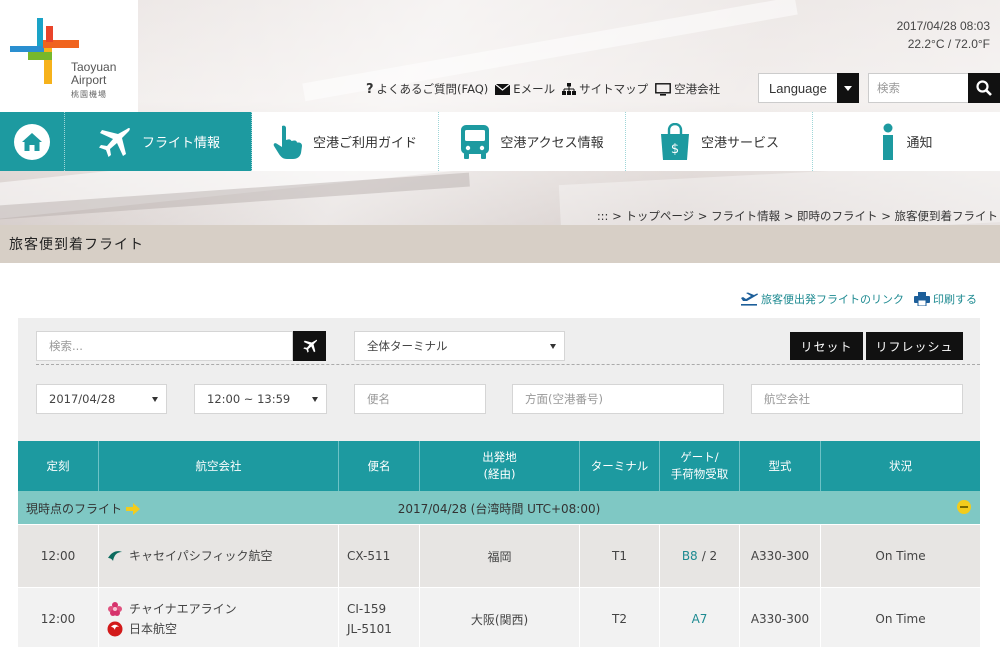  Describe the element at coordinates (888, 141) in the screenshot. I see `info-icon` at that location.